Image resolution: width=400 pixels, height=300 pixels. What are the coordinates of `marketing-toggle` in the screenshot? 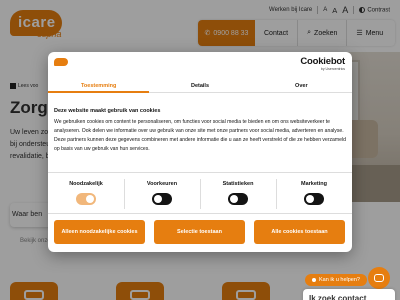 It's located at (314, 199).